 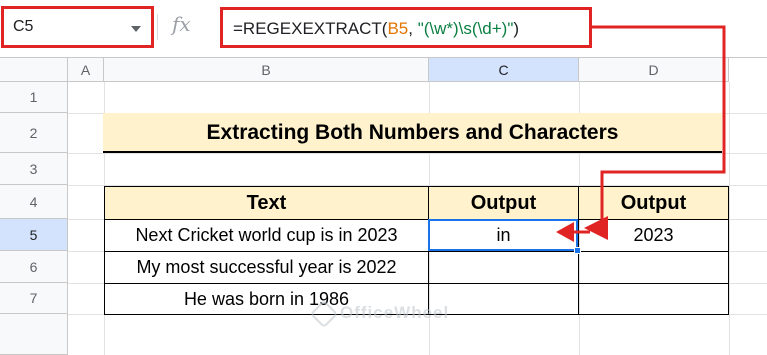 What do you see at coordinates (266, 267) in the screenshot?
I see `cell-b6: My most successful year is 2022` at bounding box center [266, 267].